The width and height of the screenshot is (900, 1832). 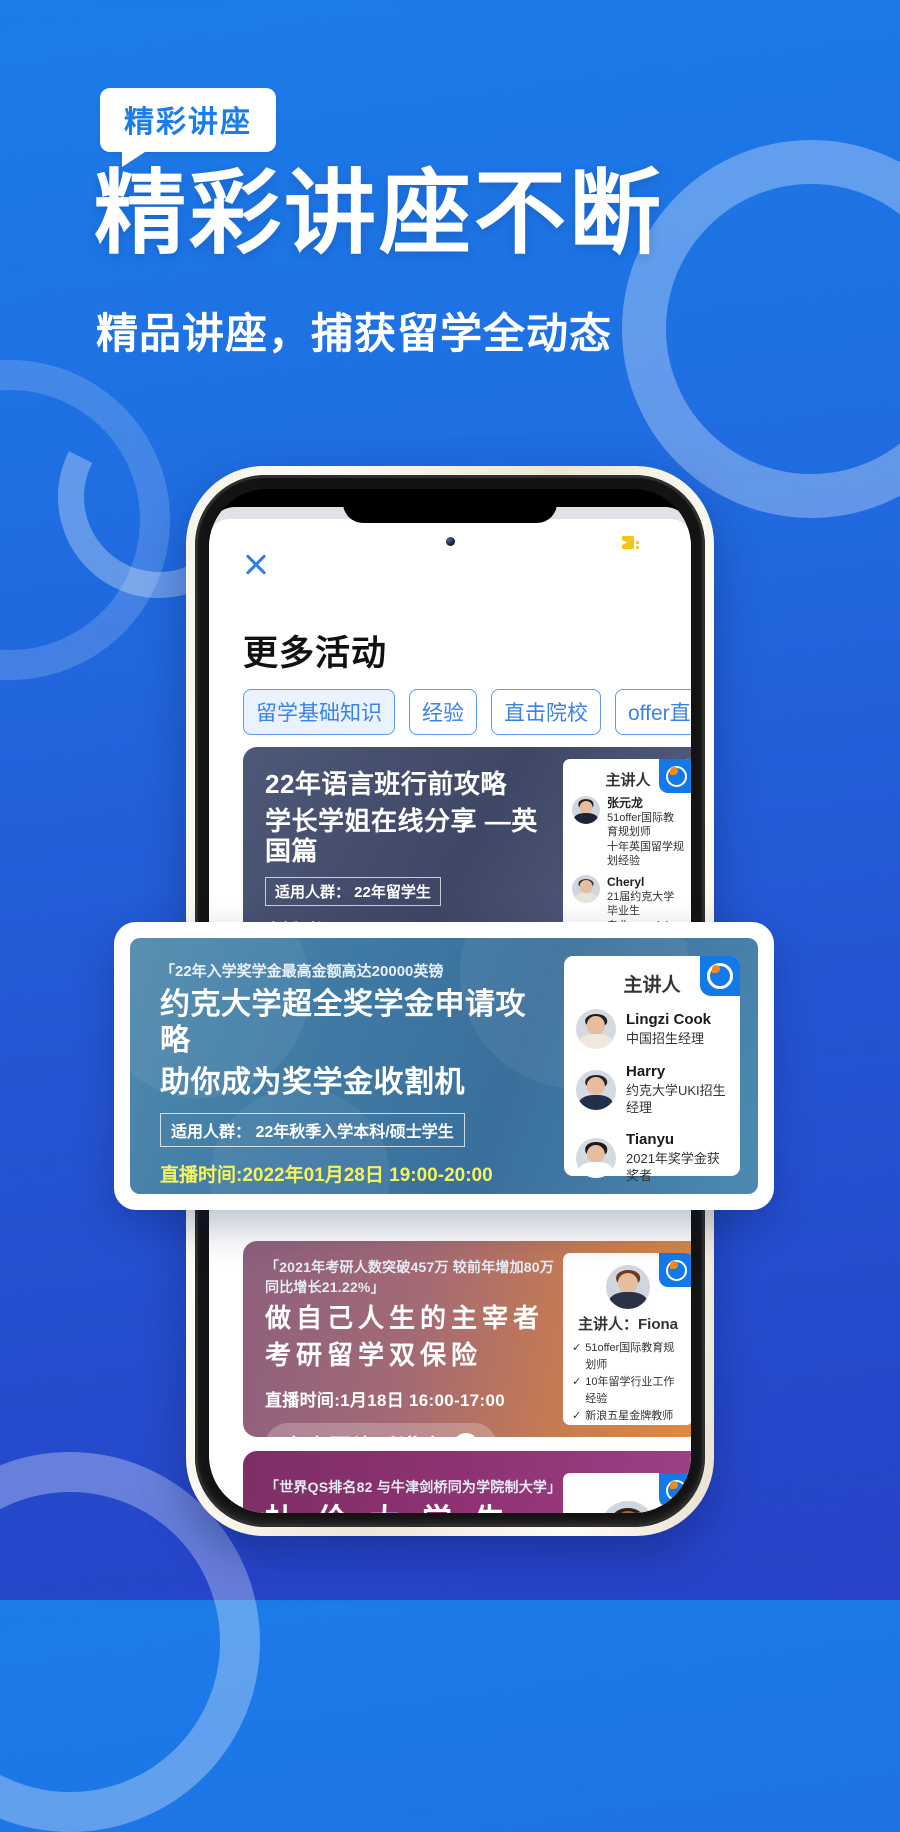 What do you see at coordinates (668, 1019) in the screenshot?
I see `speaker-name: Lingzi Cook` at bounding box center [668, 1019].